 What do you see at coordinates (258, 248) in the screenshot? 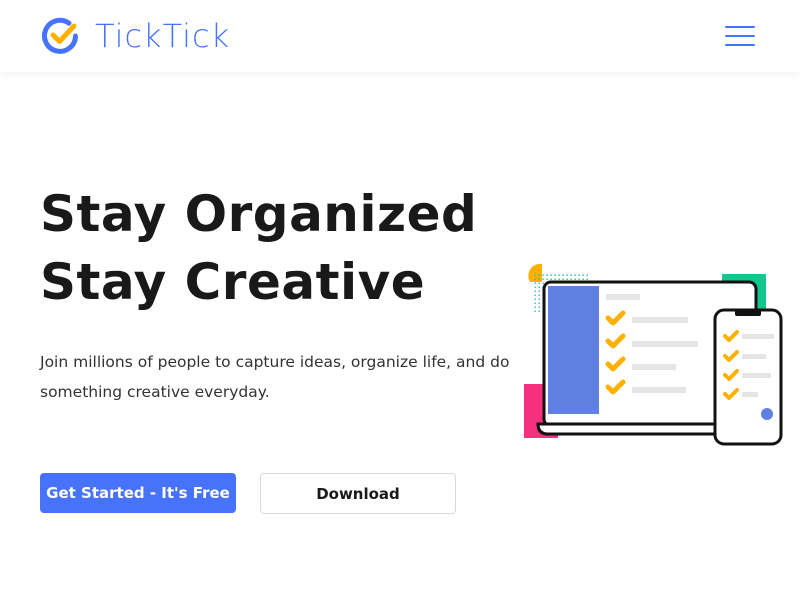
I see `hero-title: Stay Organized Stay Creative` at bounding box center [258, 248].